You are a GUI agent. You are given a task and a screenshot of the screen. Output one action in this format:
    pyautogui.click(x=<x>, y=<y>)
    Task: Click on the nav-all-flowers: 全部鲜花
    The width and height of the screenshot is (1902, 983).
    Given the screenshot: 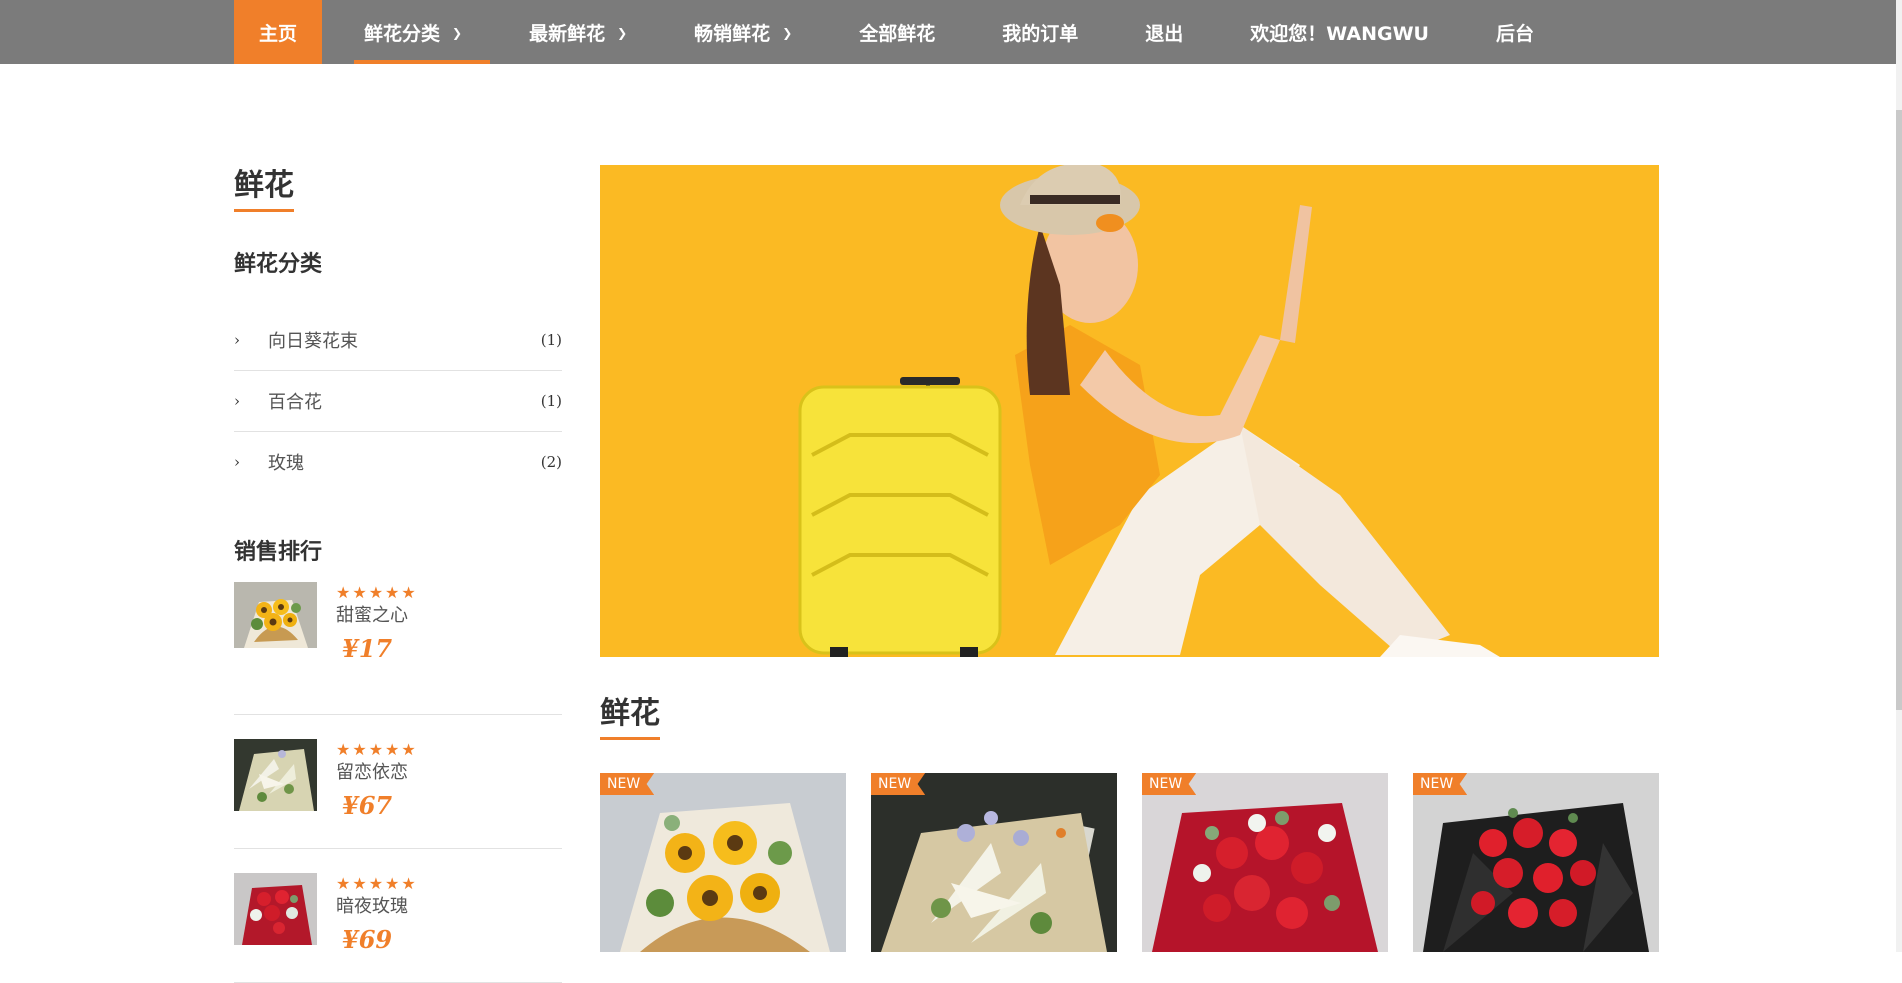 What is the action you would take?
    pyautogui.click(x=897, y=32)
    